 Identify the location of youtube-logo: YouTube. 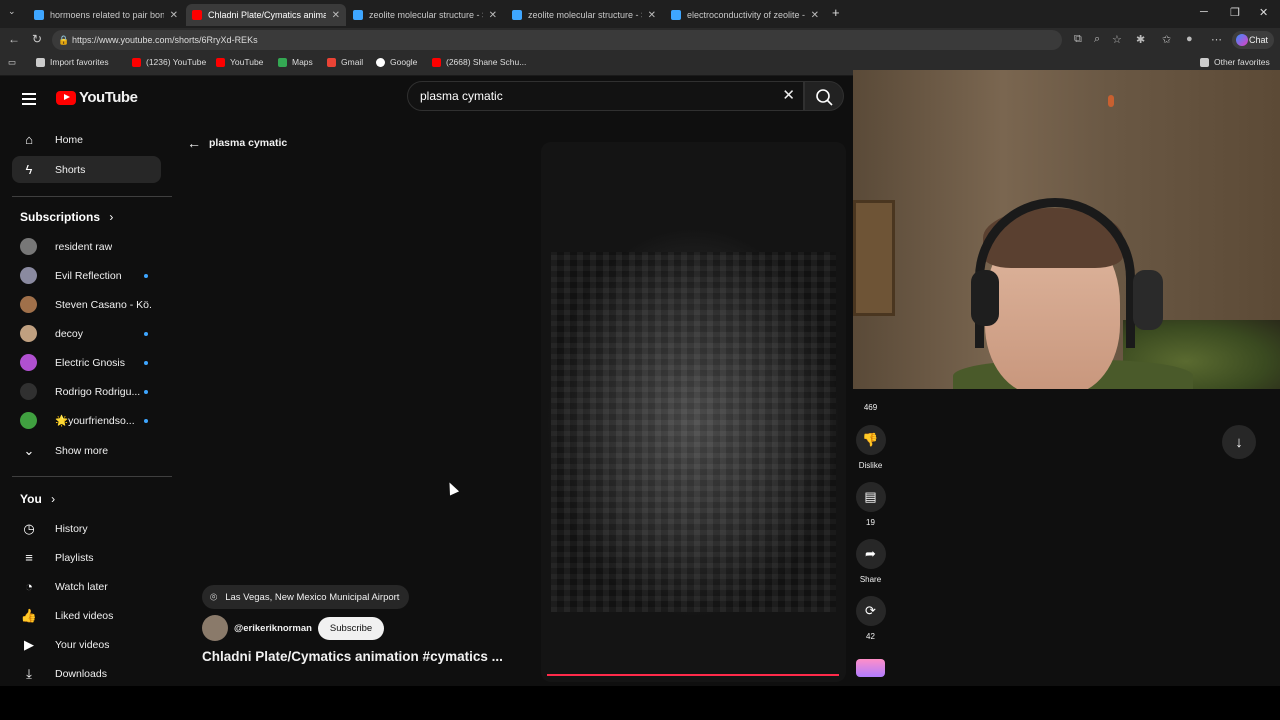
(97, 97).